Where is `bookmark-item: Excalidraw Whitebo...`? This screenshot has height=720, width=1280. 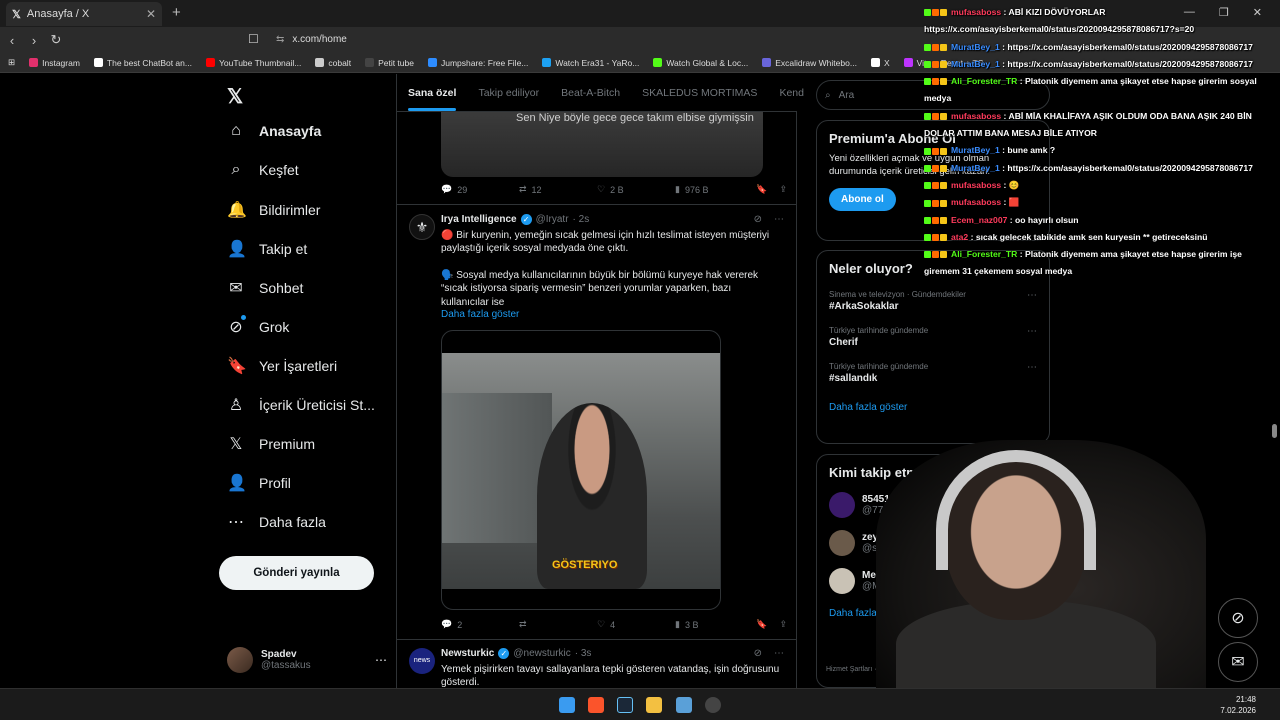 bookmark-item: Excalidraw Whitebo... is located at coordinates (809, 63).